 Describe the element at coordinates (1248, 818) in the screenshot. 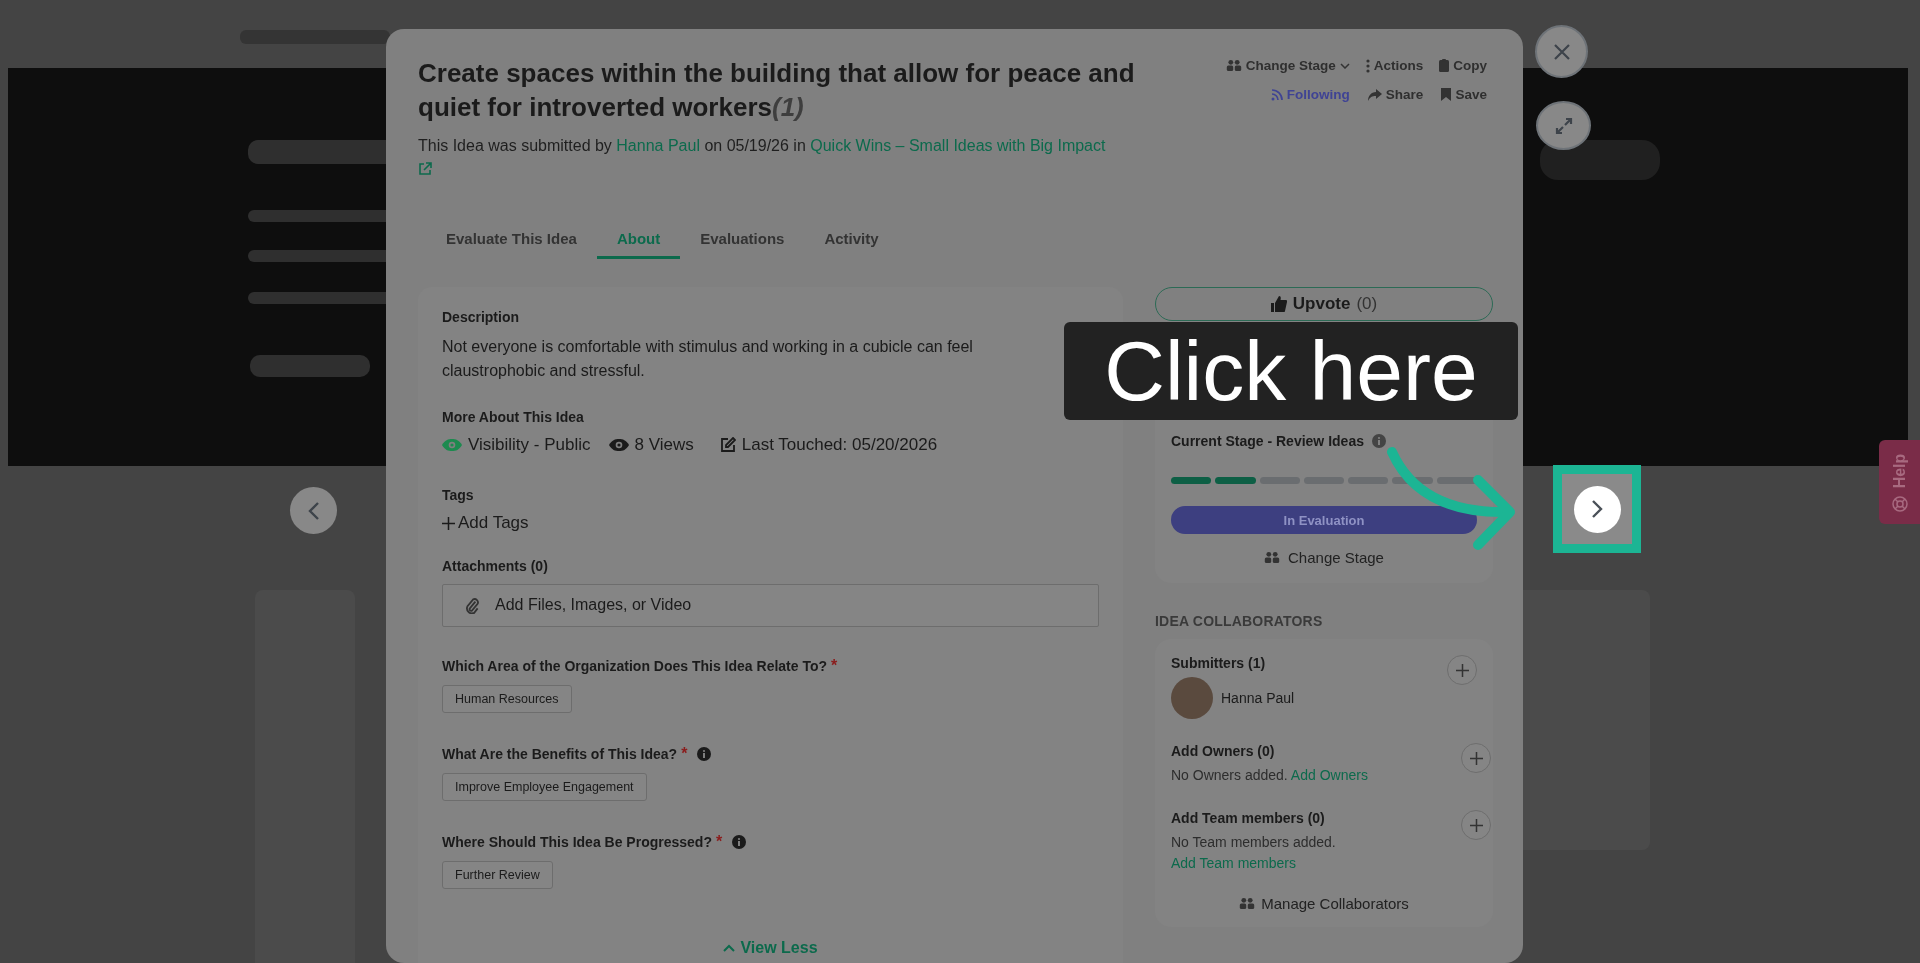

I see `group-title: Add Team members (0)` at that location.